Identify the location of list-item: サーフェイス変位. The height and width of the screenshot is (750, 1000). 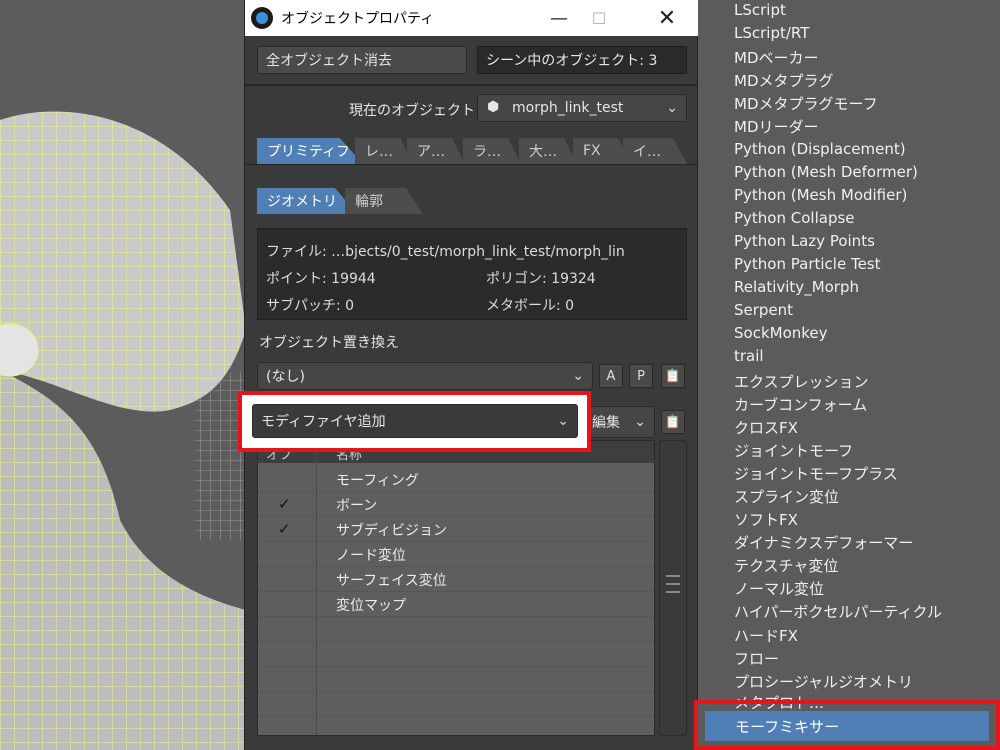
(456, 579).